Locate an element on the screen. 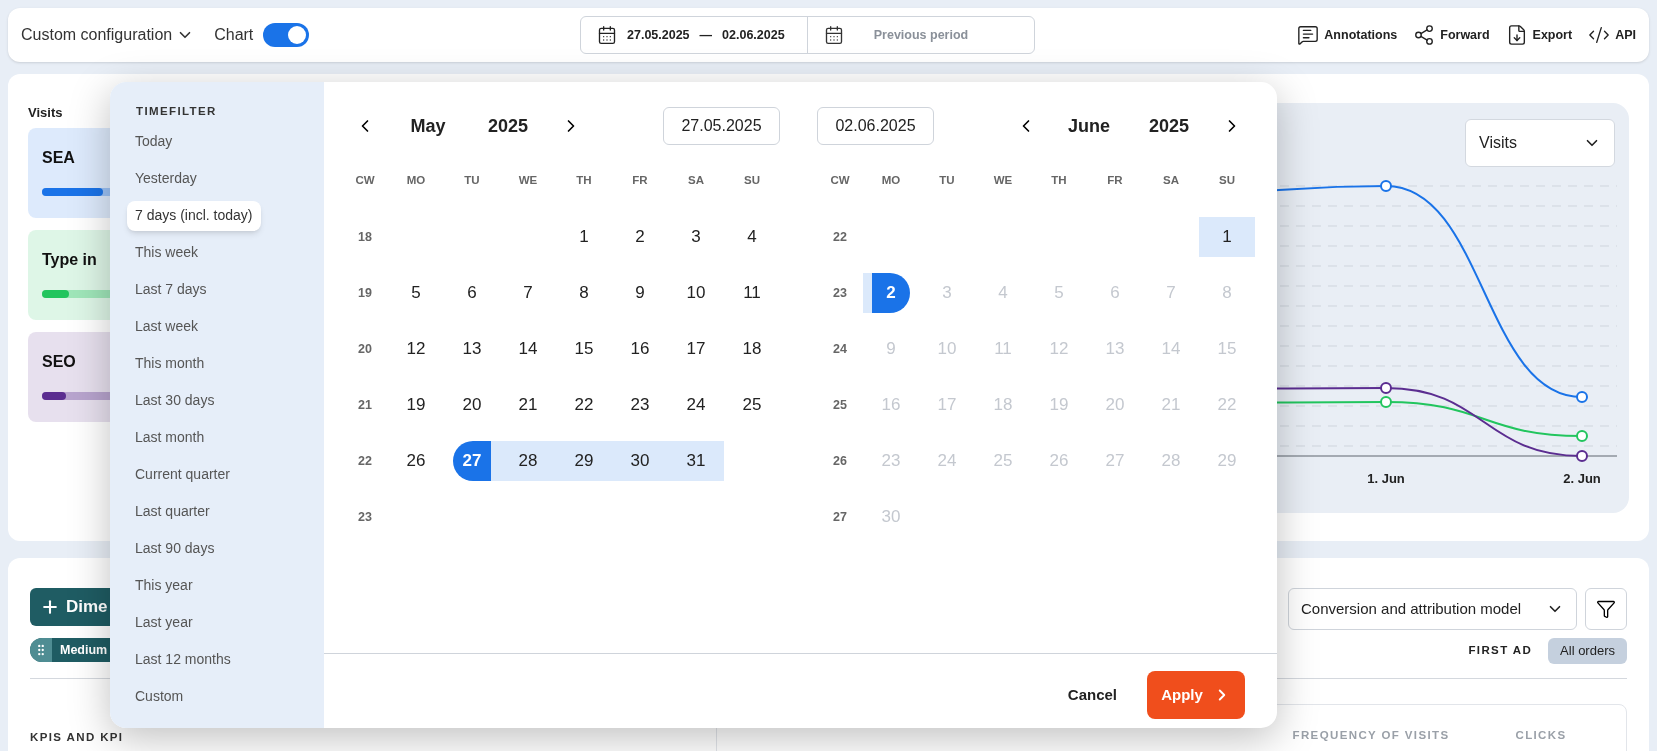 The width and height of the screenshot is (1657, 751). axis-label: 2. Jun is located at coordinates (1582, 478).